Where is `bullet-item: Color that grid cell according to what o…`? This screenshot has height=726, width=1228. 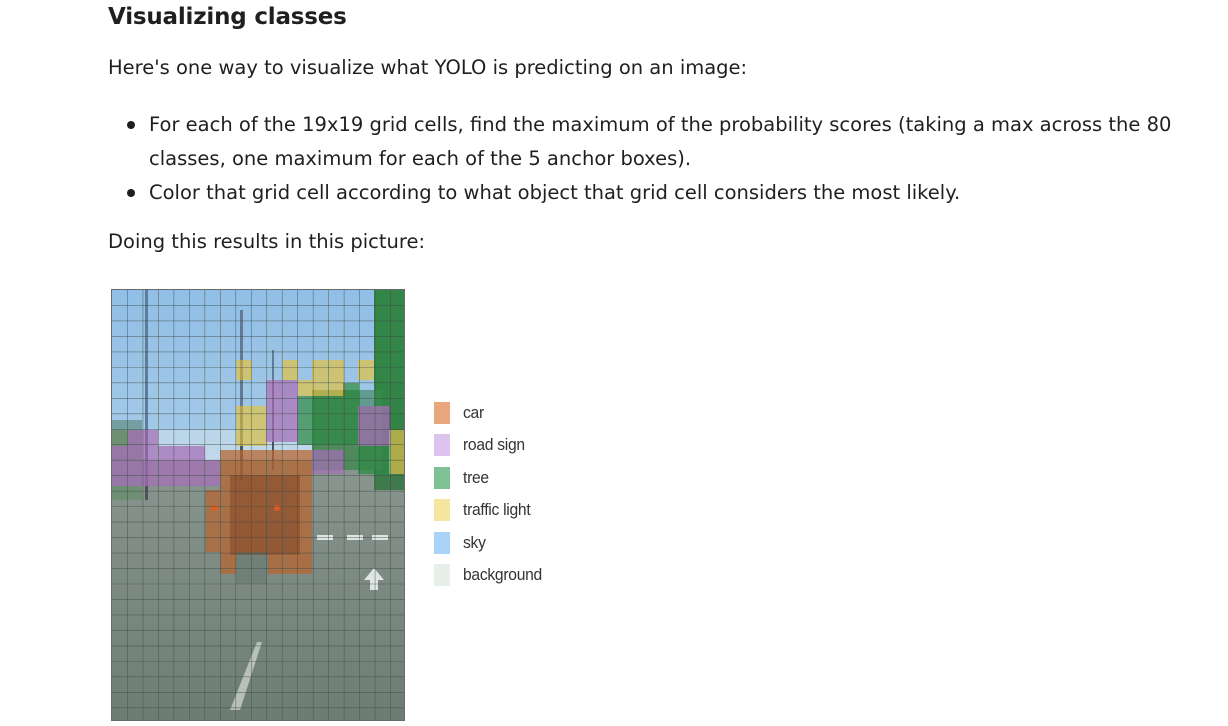
bullet-item: Color that grid cell according to what o… is located at coordinates (677, 193).